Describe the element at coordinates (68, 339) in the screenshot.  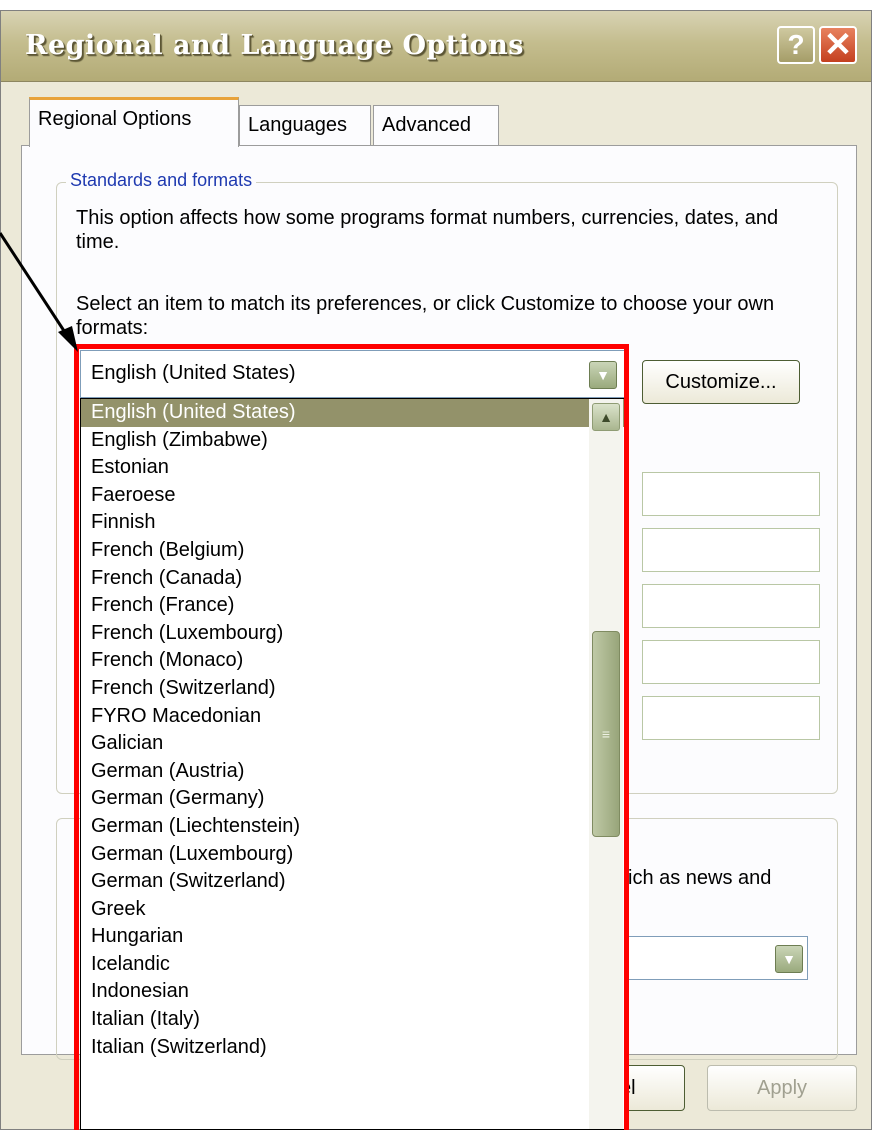
I see `arrow-head-icon` at that location.